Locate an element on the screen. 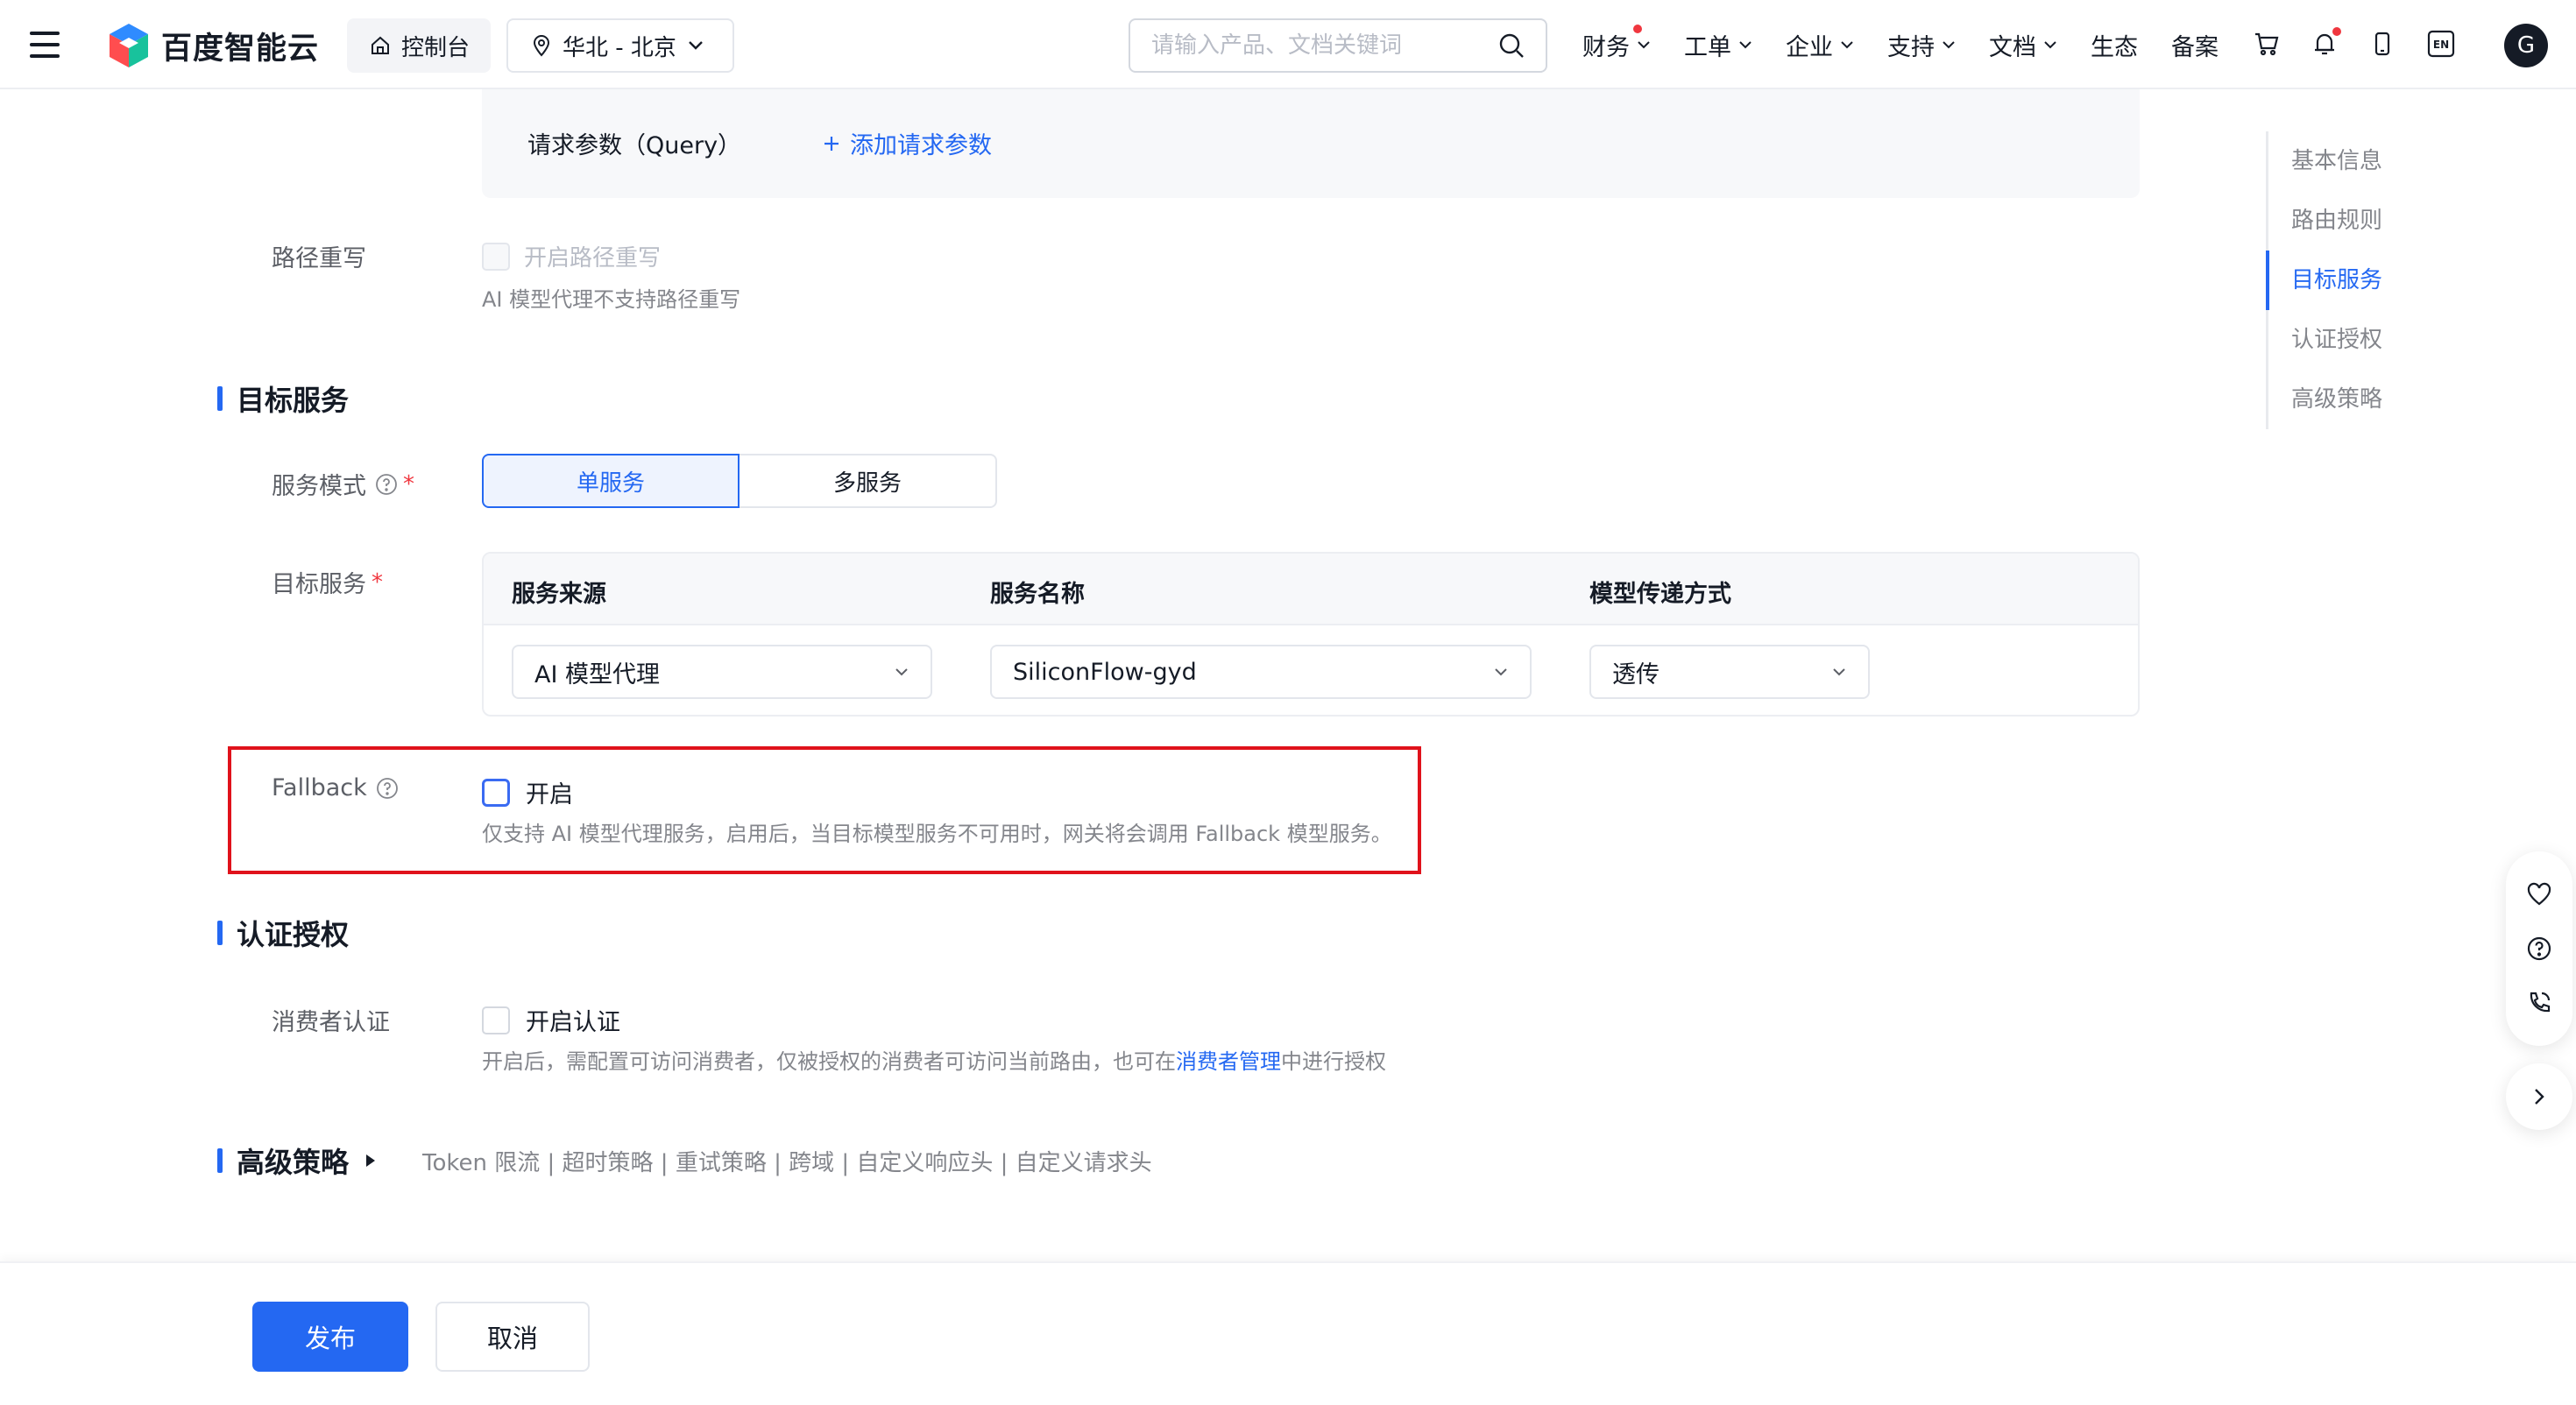 The width and height of the screenshot is (2576, 1405). nav-item-docs: 文档 is located at coordinates (2023, 45).